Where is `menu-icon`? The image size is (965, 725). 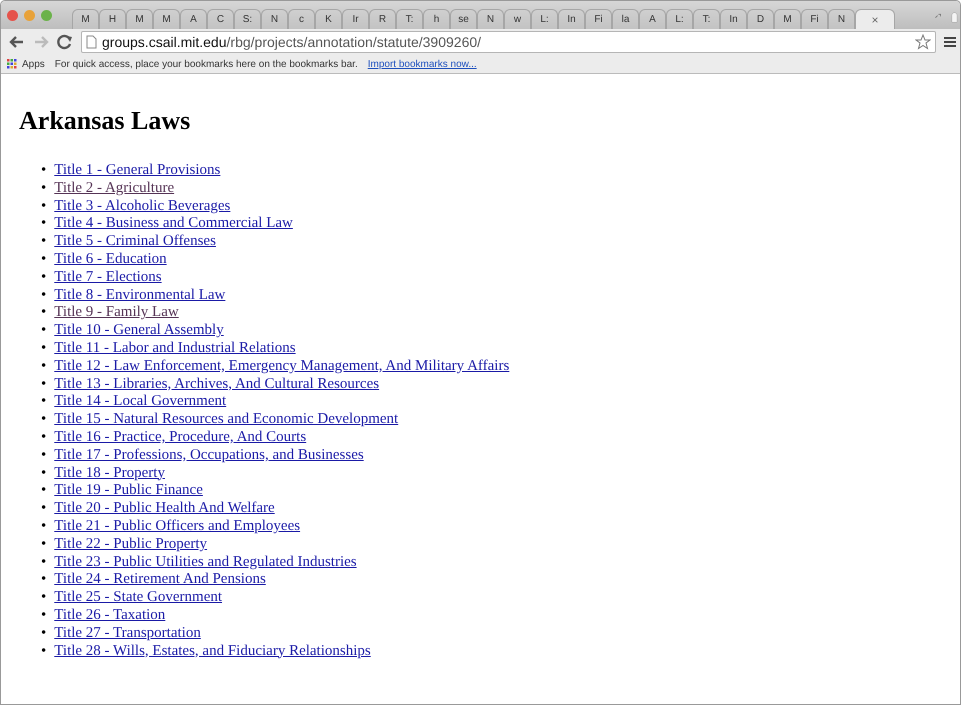 menu-icon is located at coordinates (950, 42).